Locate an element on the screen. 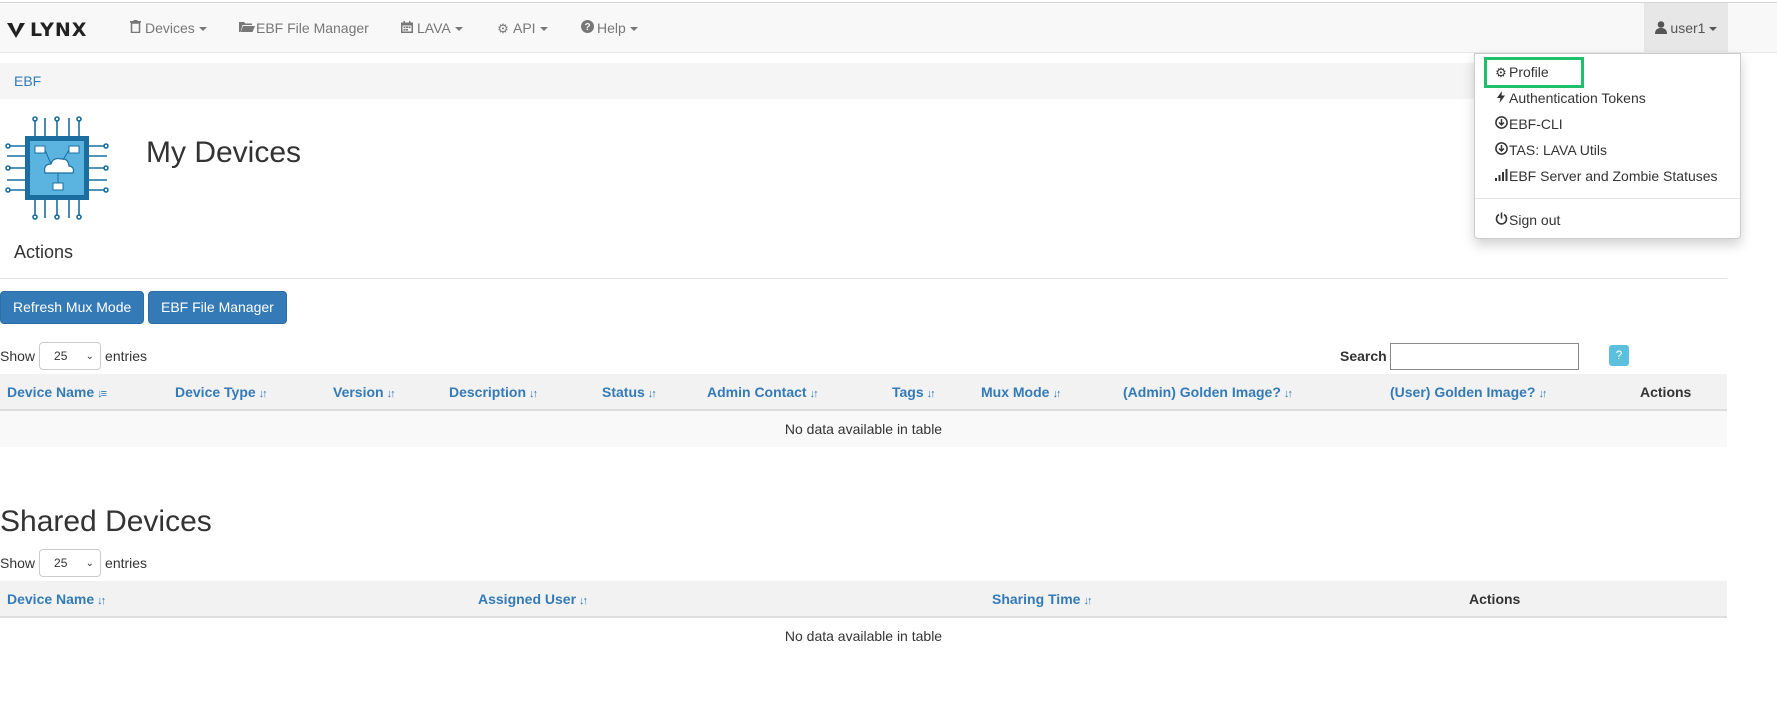 This screenshot has width=1777, height=704. help-button: ? is located at coordinates (1619, 355).